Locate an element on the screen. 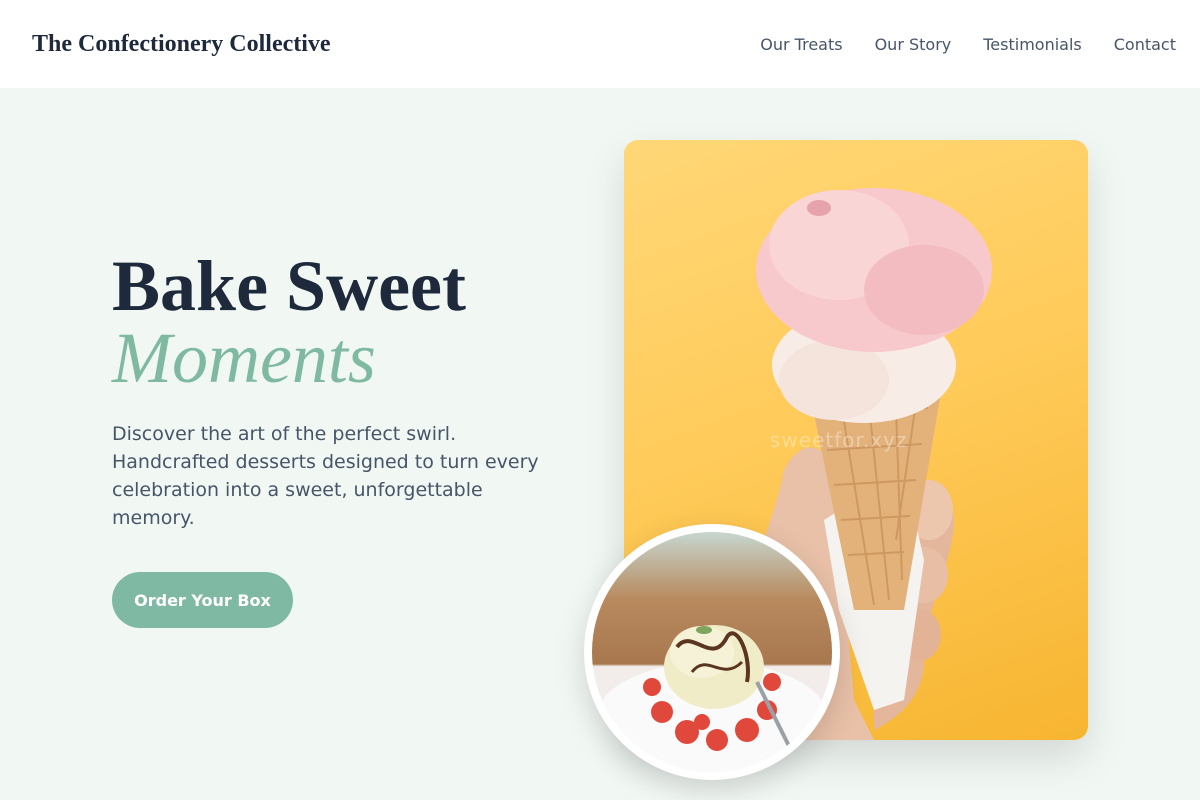 This screenshot has width=1200, height=800. sundae-photo-frame is located at coordinates (712, 652).